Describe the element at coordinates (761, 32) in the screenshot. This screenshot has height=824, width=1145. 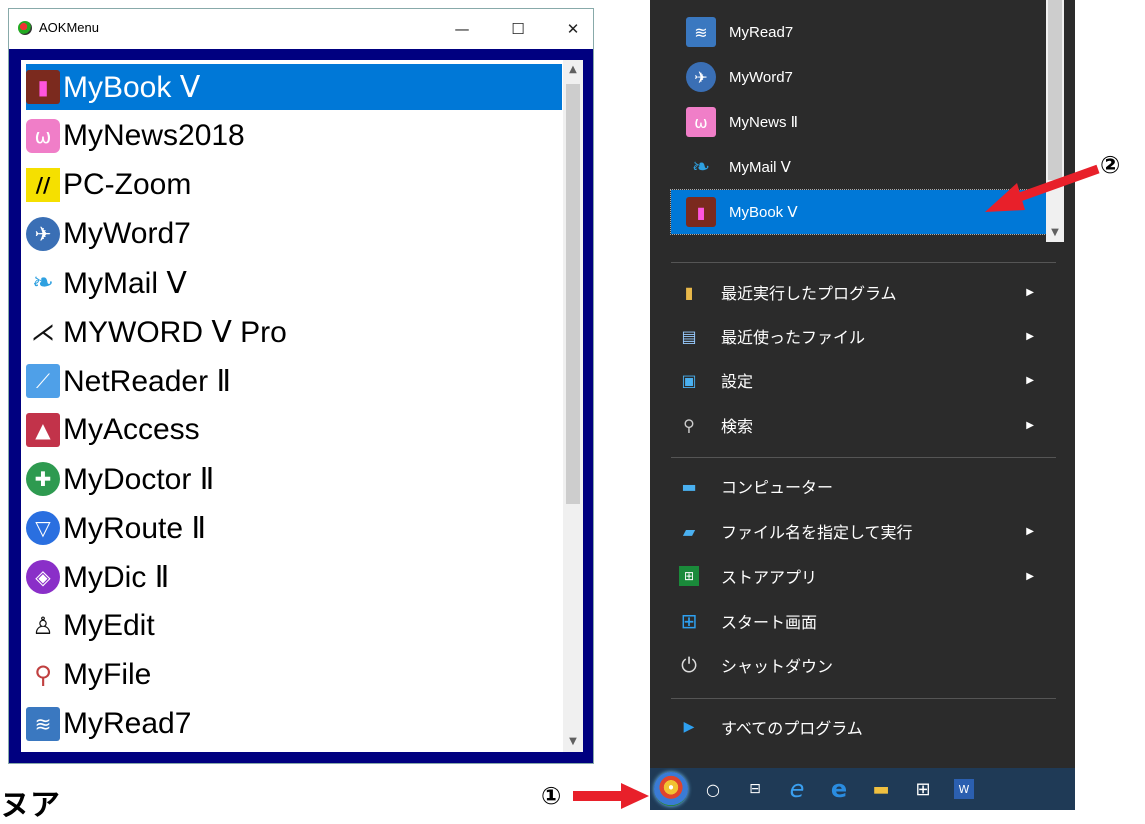
I see `program-label: MyRead7` at that location.